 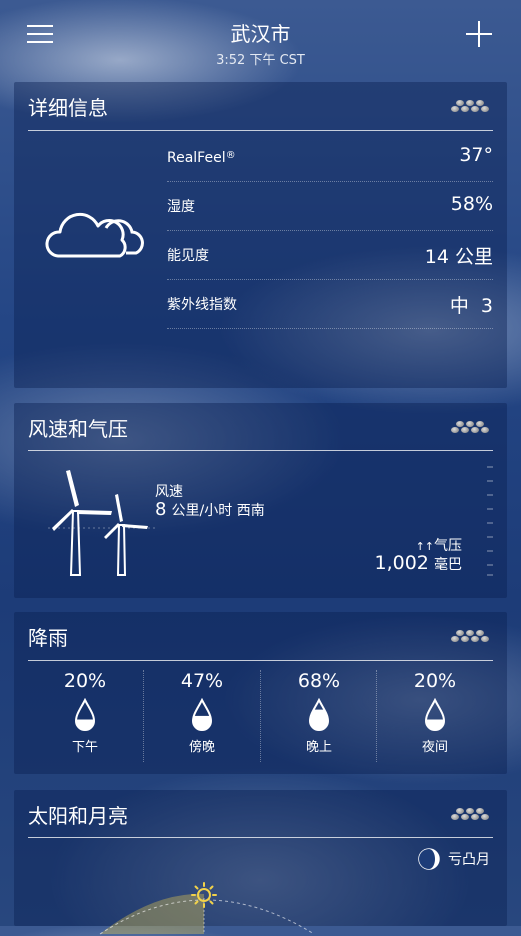 I want to click on moon-phase-label: 亏凸月, so click(x=469, y=860).